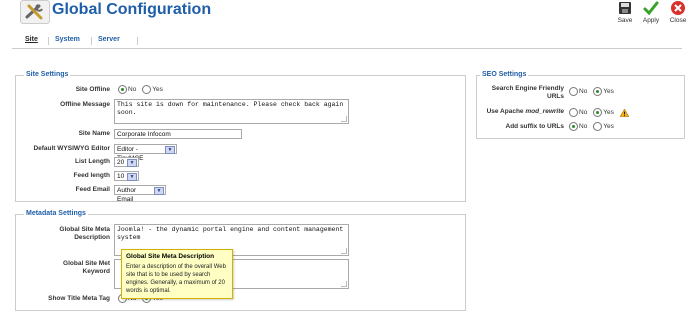 The width and height of the screenshot is (696, 311). I want to click on site-name-input: Corporate Infocom, so click(178, 134).